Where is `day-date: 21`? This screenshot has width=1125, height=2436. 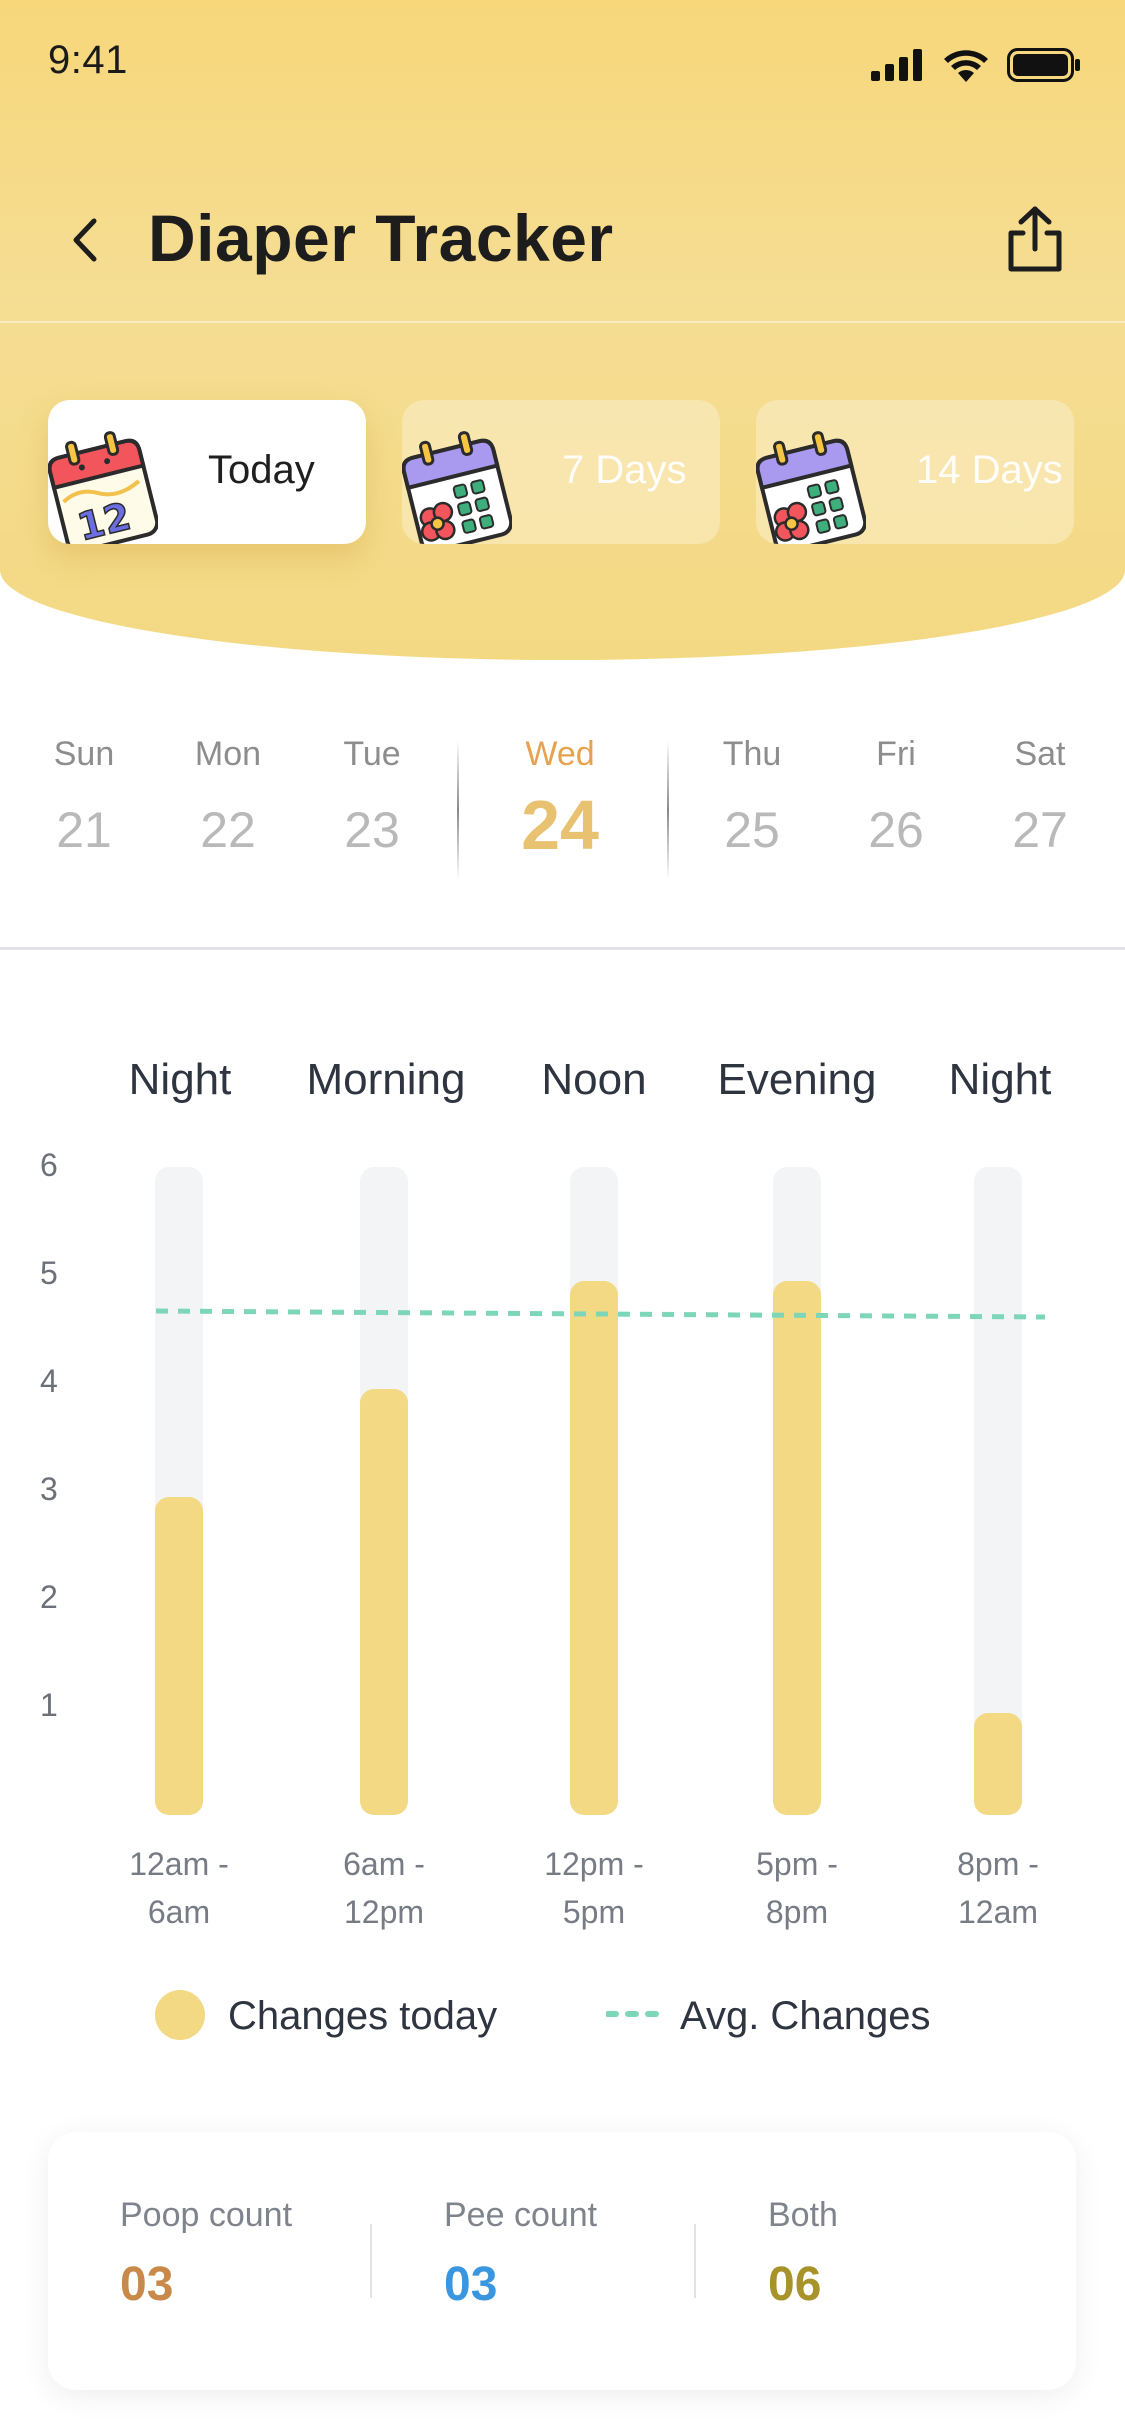 day-date: 21 is located at coordinates (84, 830).